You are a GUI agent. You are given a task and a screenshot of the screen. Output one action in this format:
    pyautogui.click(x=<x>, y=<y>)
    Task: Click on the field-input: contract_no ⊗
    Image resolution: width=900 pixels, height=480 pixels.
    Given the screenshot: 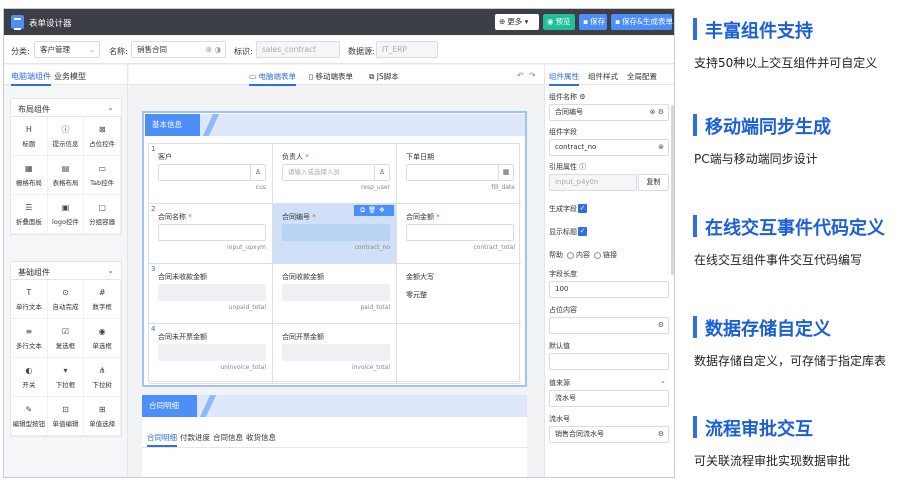 What is the action you would take?
    pyautogui.click(x=609, y=147)
    